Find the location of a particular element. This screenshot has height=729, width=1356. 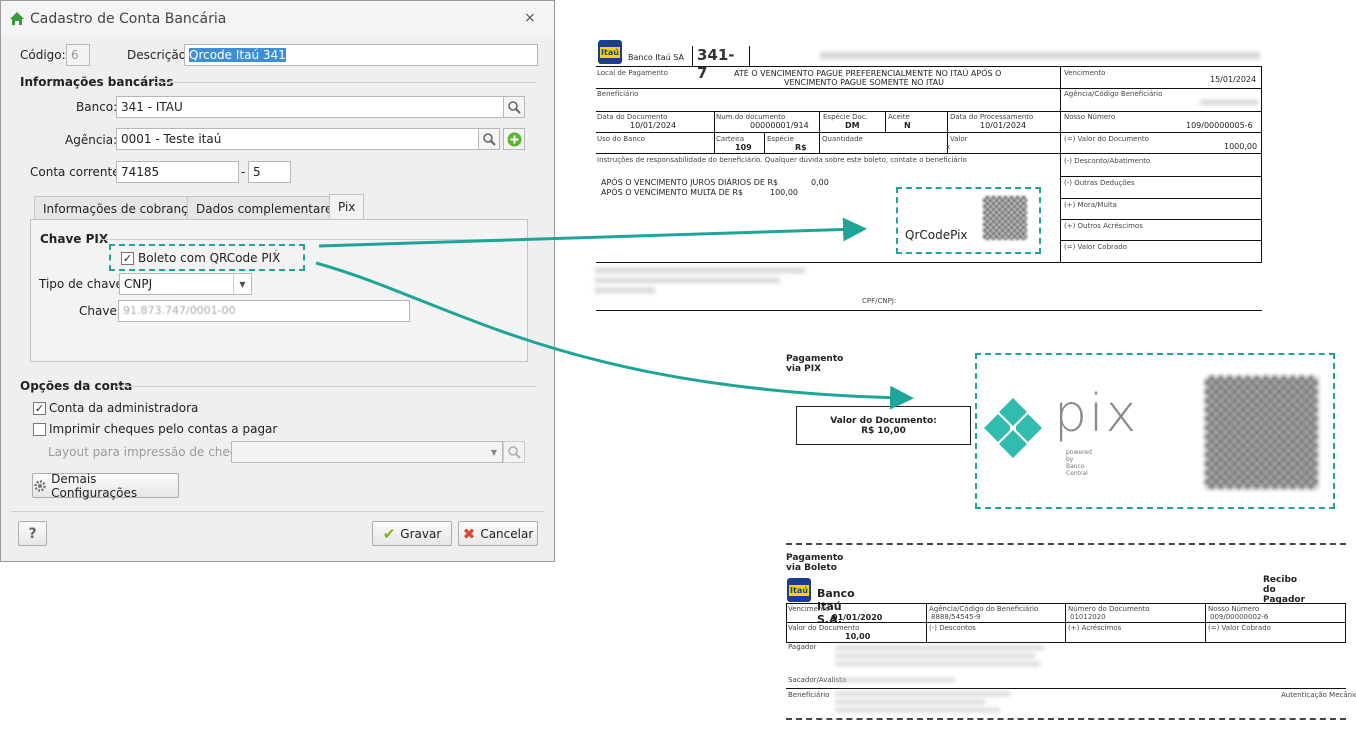

callout-arrows is located at coordinates (614, 313).